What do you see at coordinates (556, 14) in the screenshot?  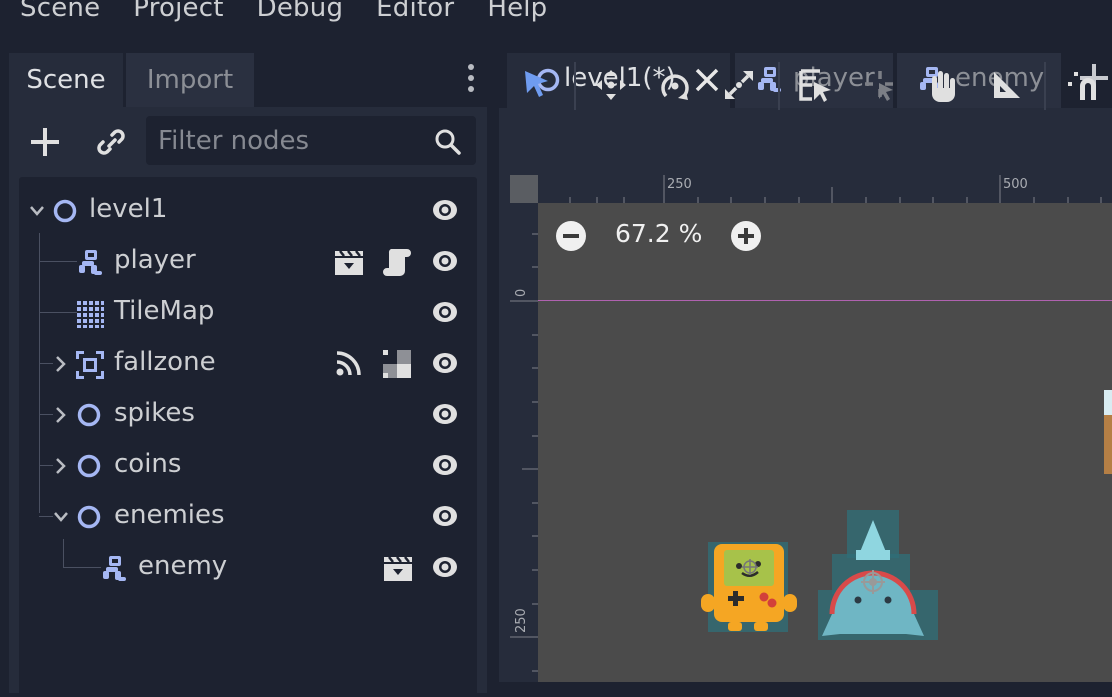 I see `menu-bar: Scene Project Debug Editor Help` at bounding box center [556, 14].